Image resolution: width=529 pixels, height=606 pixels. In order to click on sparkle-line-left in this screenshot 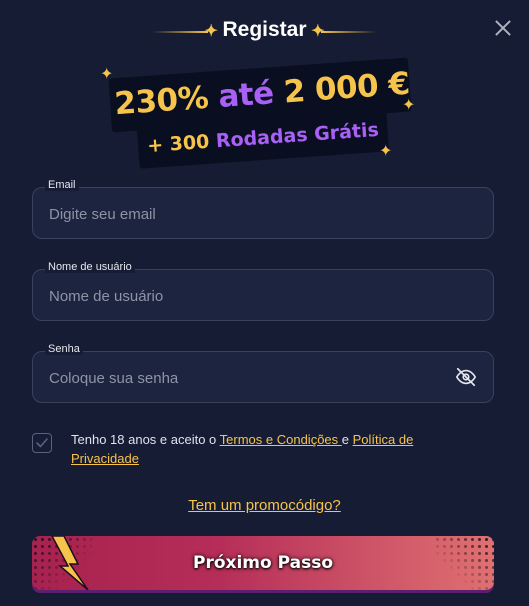, I will do `click(180, 32)`.